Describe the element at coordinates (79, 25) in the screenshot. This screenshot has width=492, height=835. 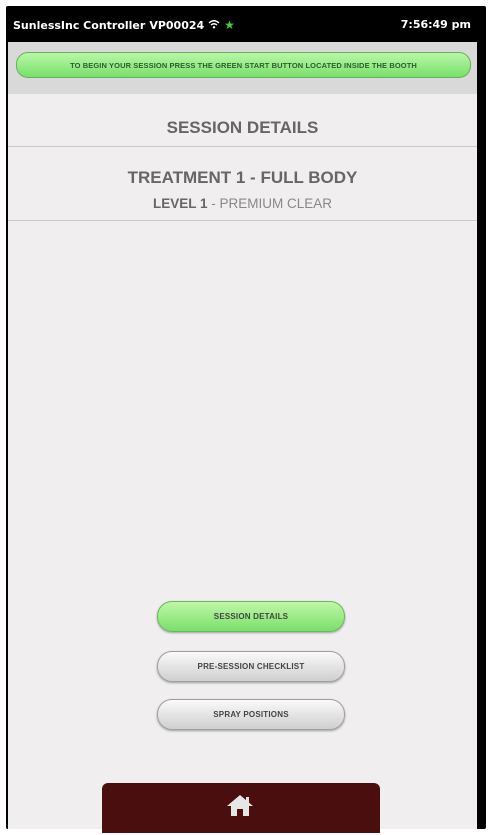
I see `app-title: SunlessInc Controller` at that location.